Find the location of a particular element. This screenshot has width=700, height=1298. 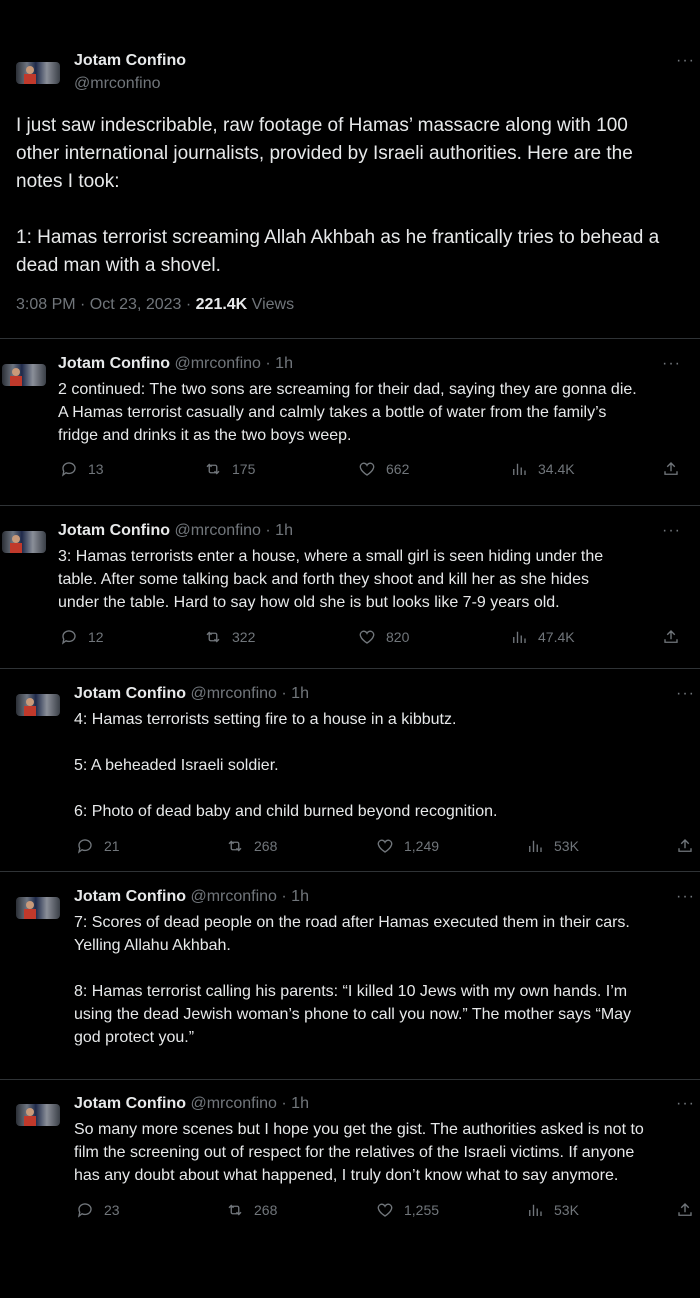

tweet-line: Yelling Allahu Akhbah. is located at coordinates (152, 945).